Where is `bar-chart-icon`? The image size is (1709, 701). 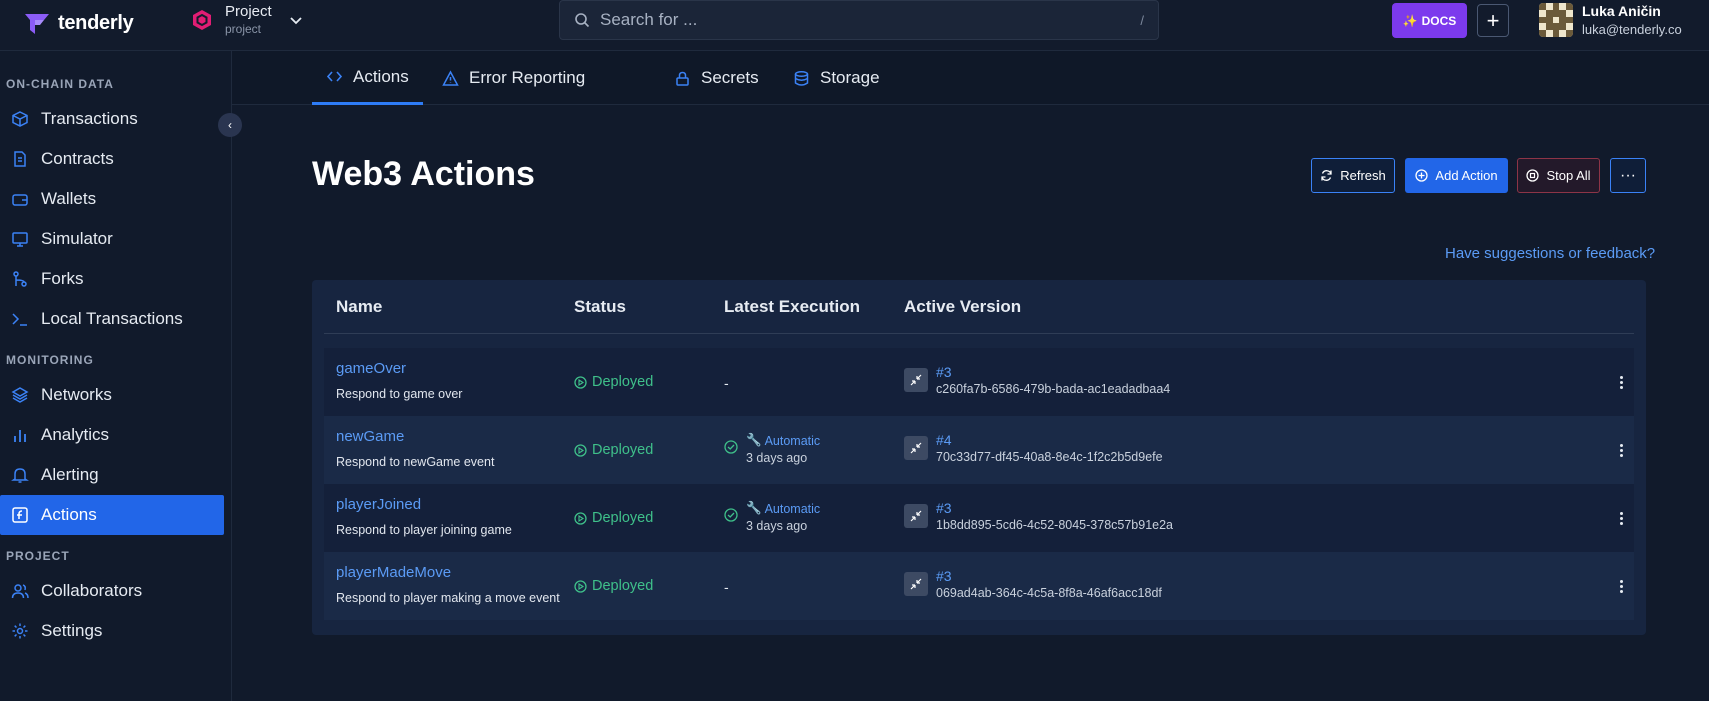
bar-chart-icon is located at coordinates (20, 436).